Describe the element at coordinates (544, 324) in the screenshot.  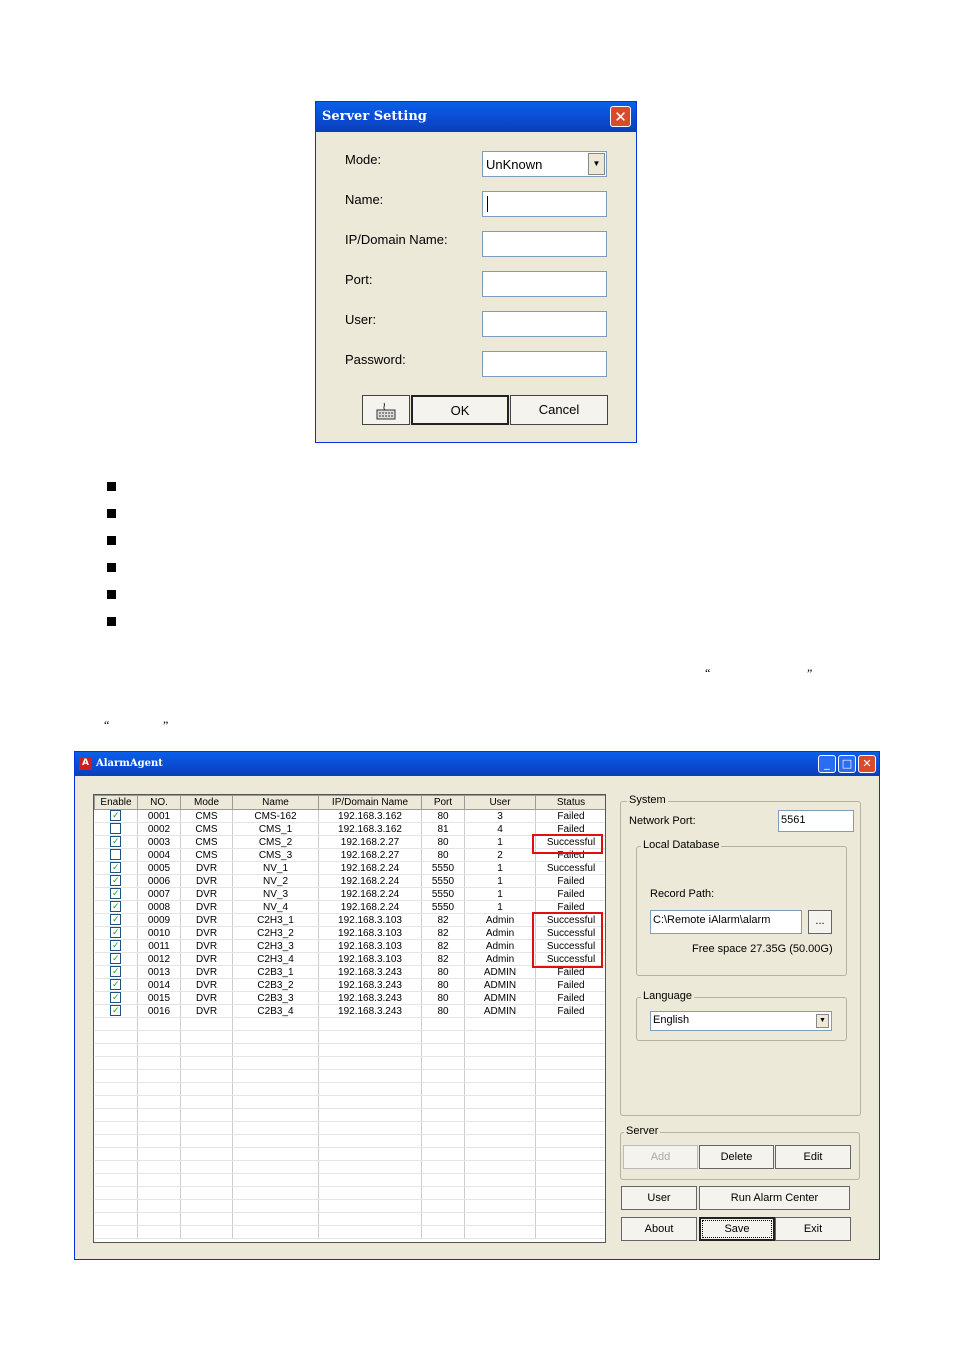
I see `user-input` at that location.